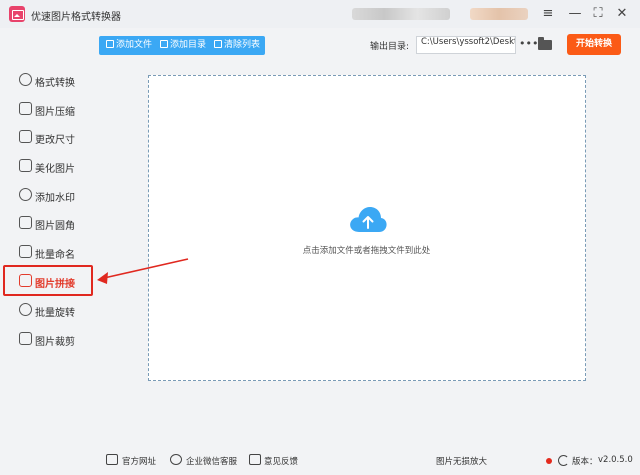 The height and width of the screenshot is (475, 640). I want to click on sidebar-item-label: 批量命名, so click(55, 255).